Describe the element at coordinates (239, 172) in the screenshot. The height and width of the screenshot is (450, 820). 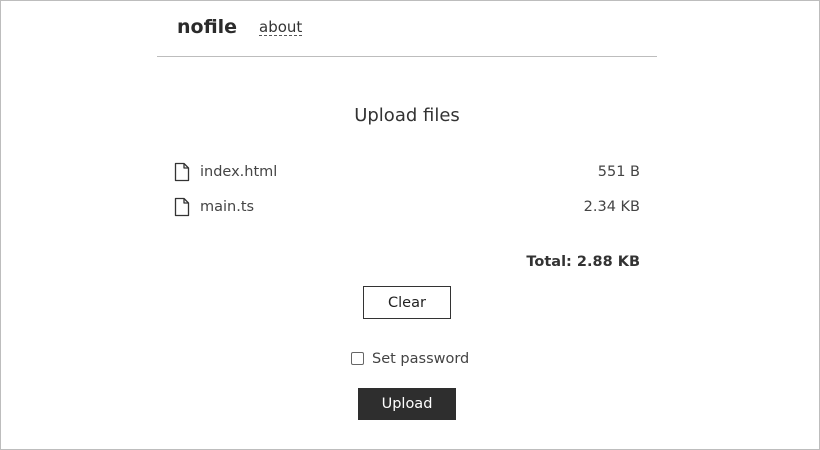
I see `file-name: index.html` at that location.